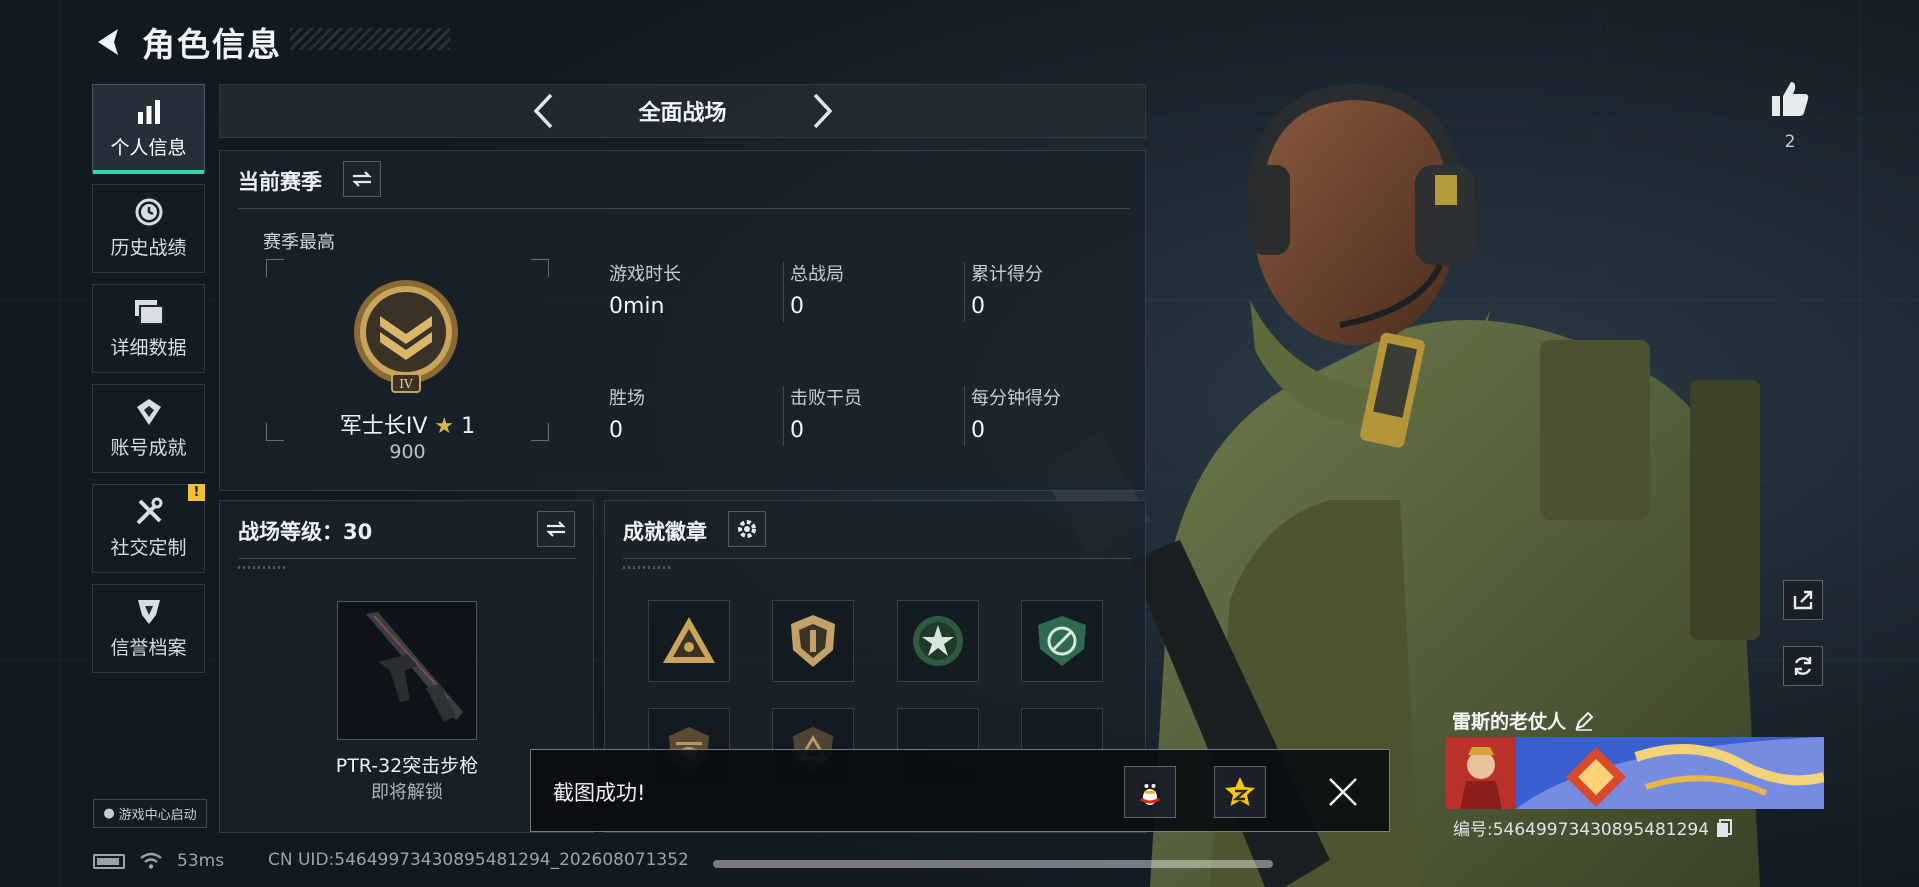  What do you see at coordinates (148, 328) in the screenshot?
I see `sidebar-item-detailed-data: 详细数据` at bounding box center [148, 328].